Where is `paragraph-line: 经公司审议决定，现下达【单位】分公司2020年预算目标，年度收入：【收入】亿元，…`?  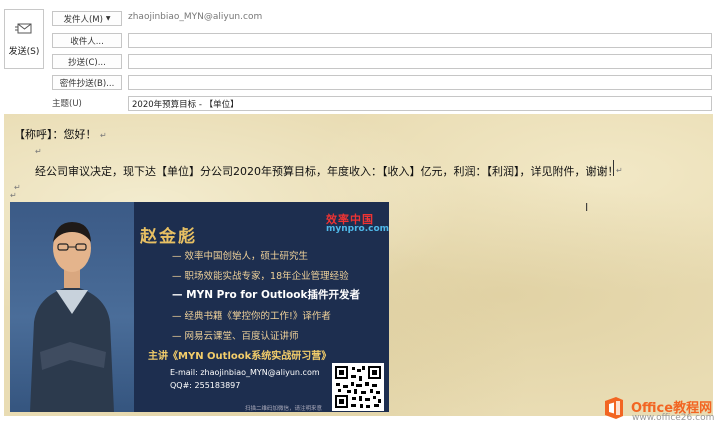 paragraph-line: 经公司审议决定，现下达【单位】分公司2020年预算目标，年度收入：【收入】亿元，… is located at coordinates (327, 171).